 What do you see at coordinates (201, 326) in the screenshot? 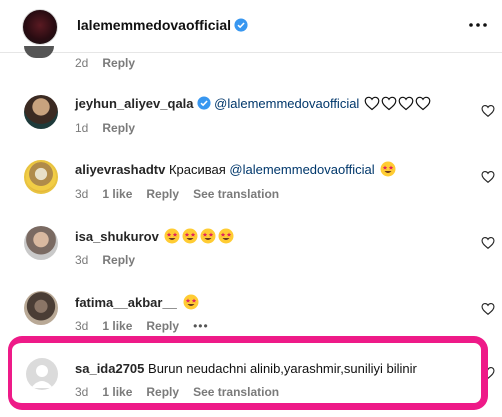
I see `comment-options-button: •••` at bounding box center [201, 326].